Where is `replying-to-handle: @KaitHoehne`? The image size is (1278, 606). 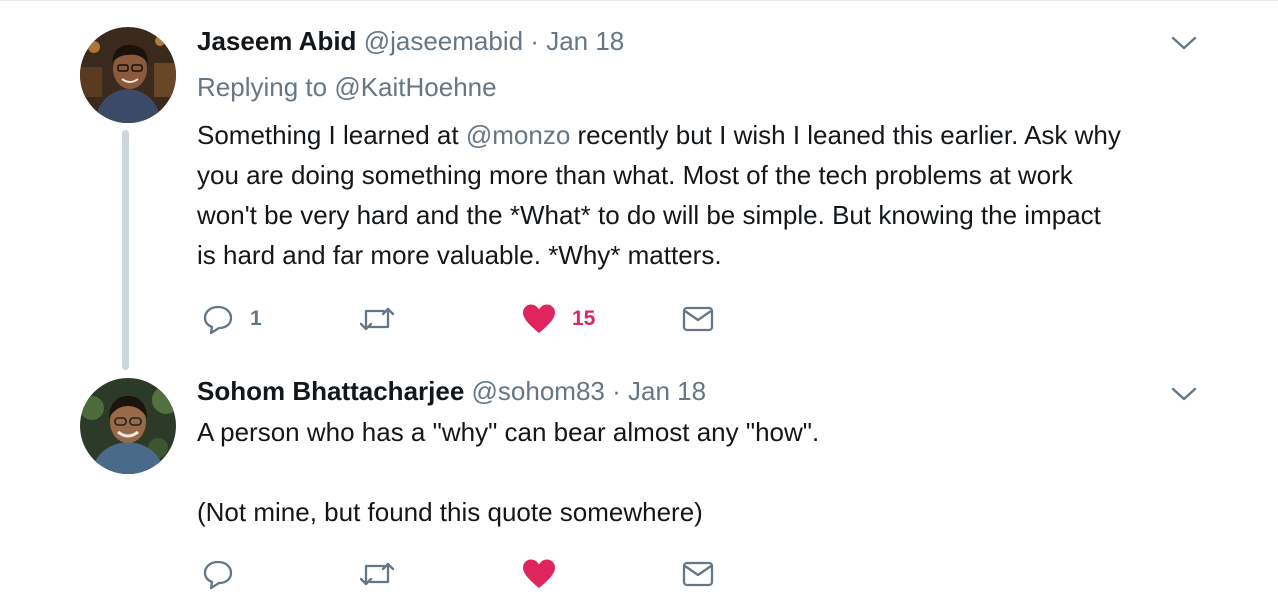 replying-to-handle: @KaitHoehne is located at coordinates (415, 87).